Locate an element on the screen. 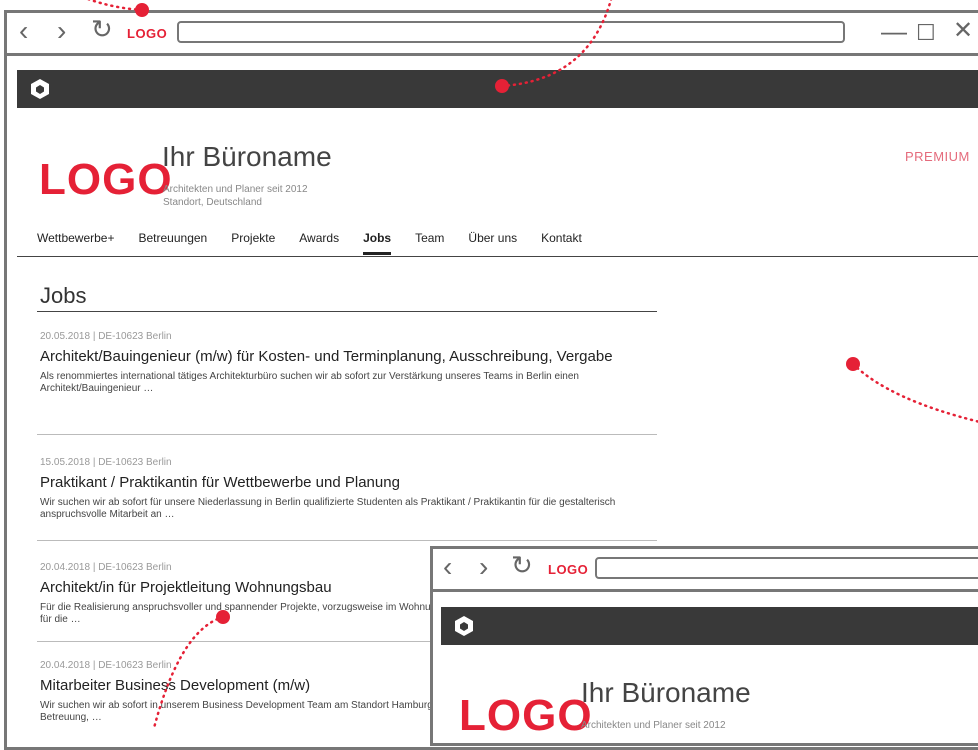  premium-badge: PREMIUM is located at coordinates (937, 156).